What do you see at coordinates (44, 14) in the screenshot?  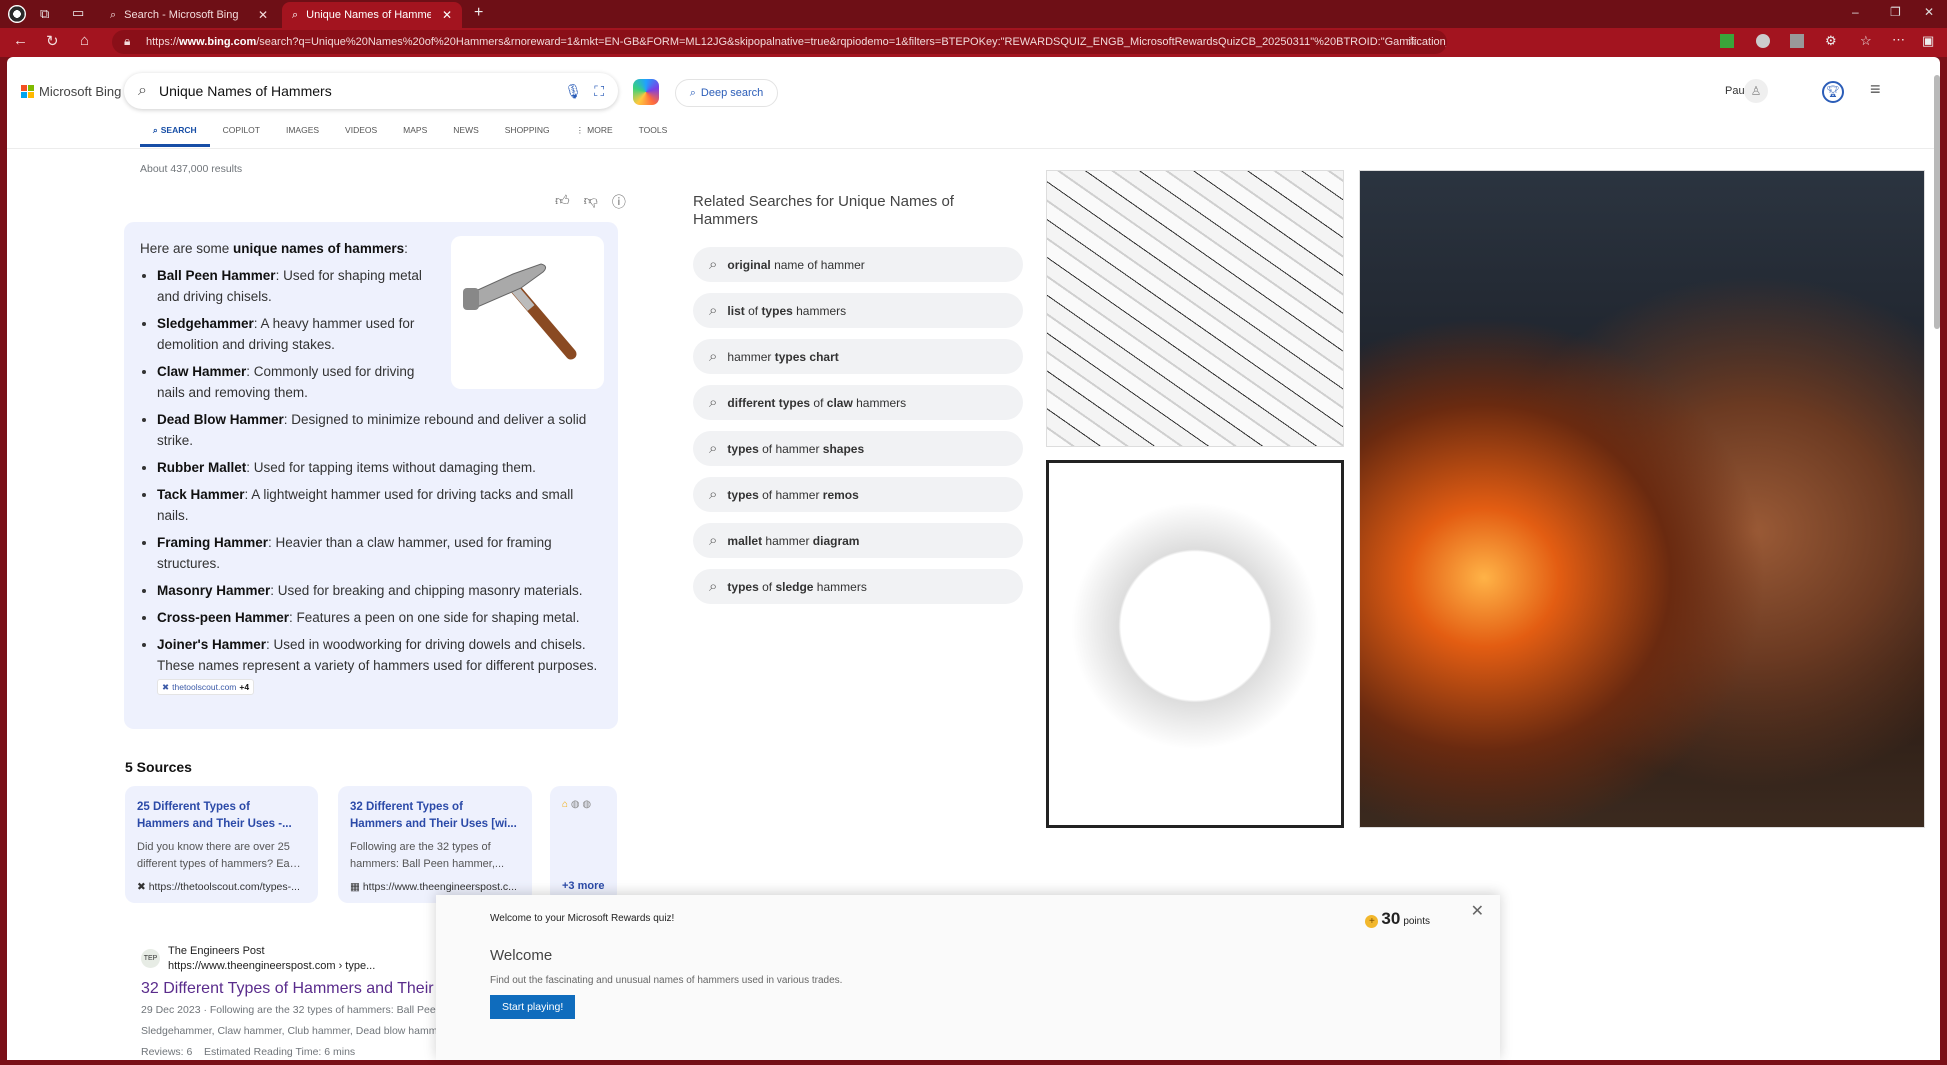 I see `workspaces-icon: ⧉` at bounding box center [44, 14].